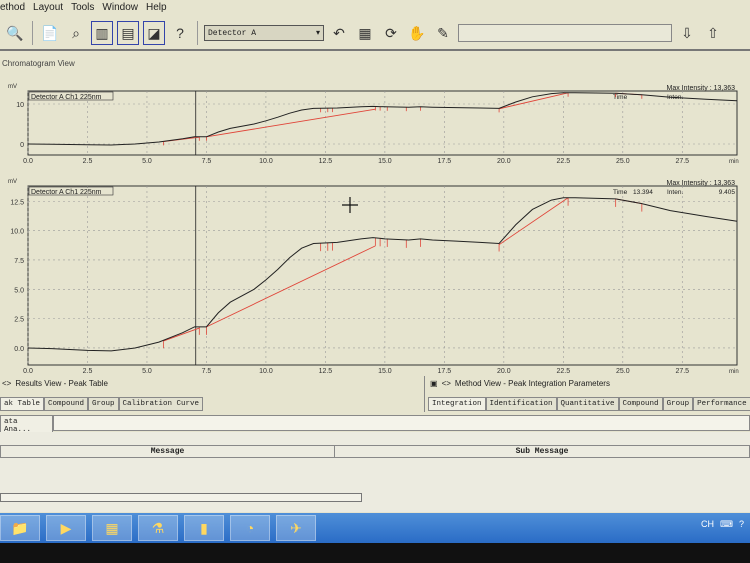  What do you see at coordinates (82, 7) in the screenshot?
I see `menu-tools: Tools` at bounding box center [82, 7].